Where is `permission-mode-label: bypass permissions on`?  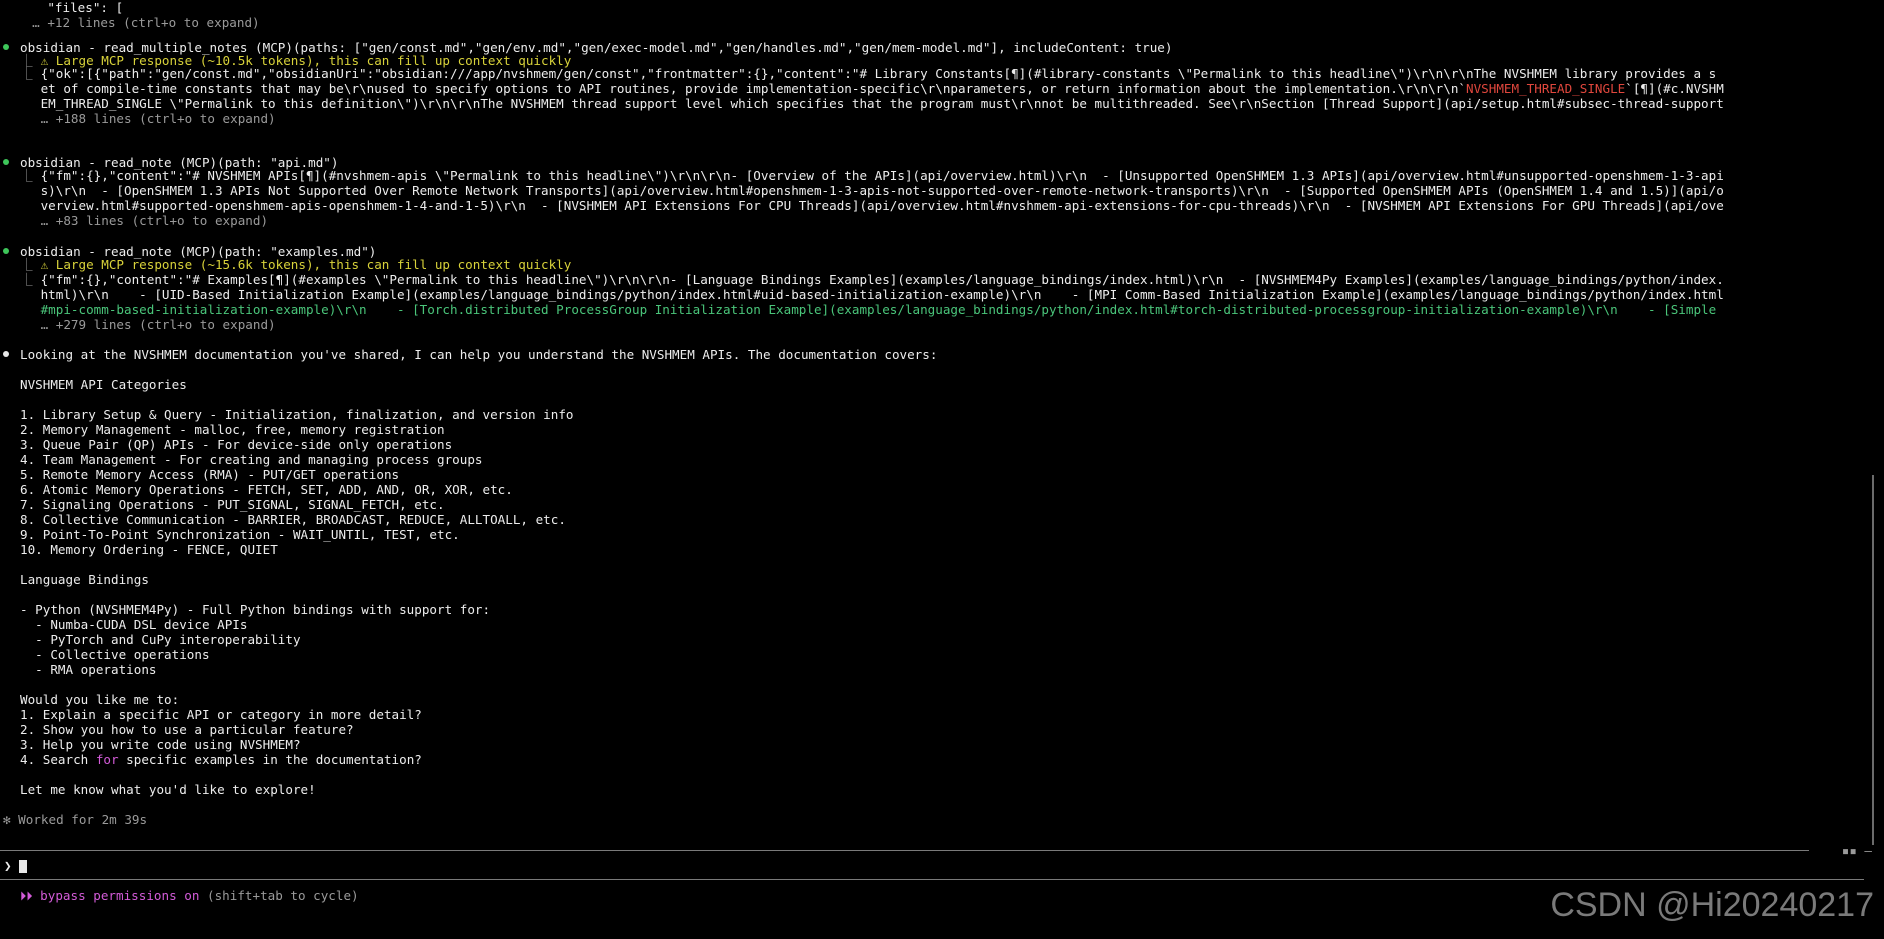
permission-mode-label: bypass permissions on is located at coordinates (116, 895).